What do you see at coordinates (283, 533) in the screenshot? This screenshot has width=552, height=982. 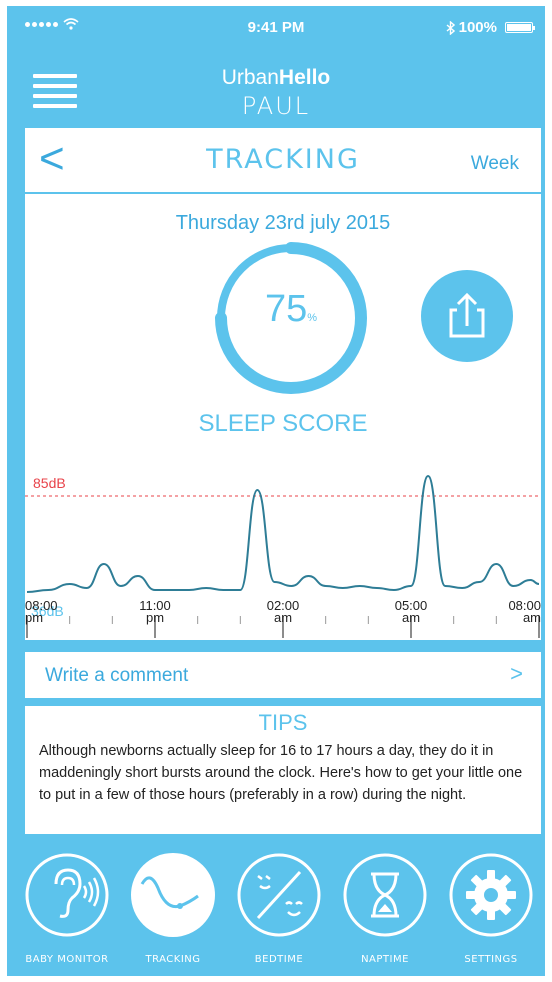 I see `sound-series-line` at bounding box center [283, 533].